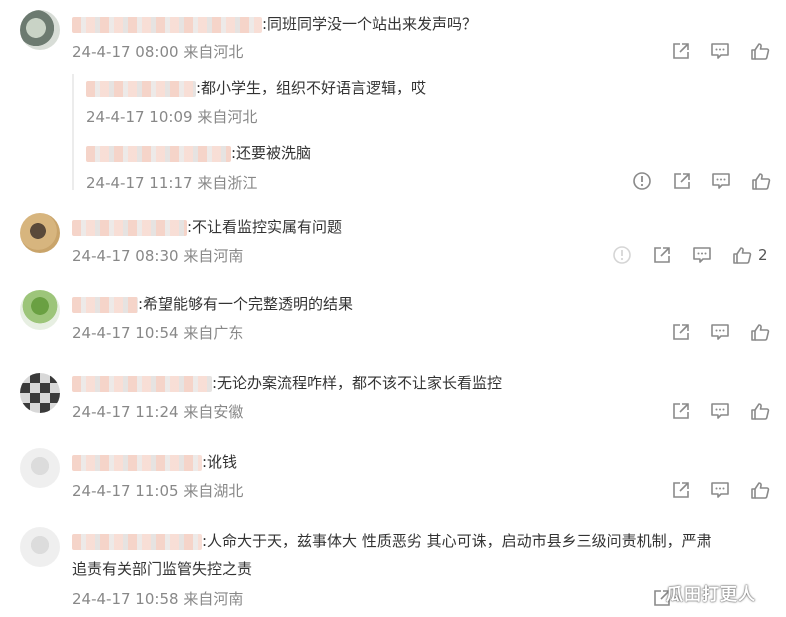 Image resolution: width=786 pixels, height=617 pixels. Describe the element at coordinates (125, 412) in the screenshot. I see `timestamp: 24-4-17 11:24` at that location.